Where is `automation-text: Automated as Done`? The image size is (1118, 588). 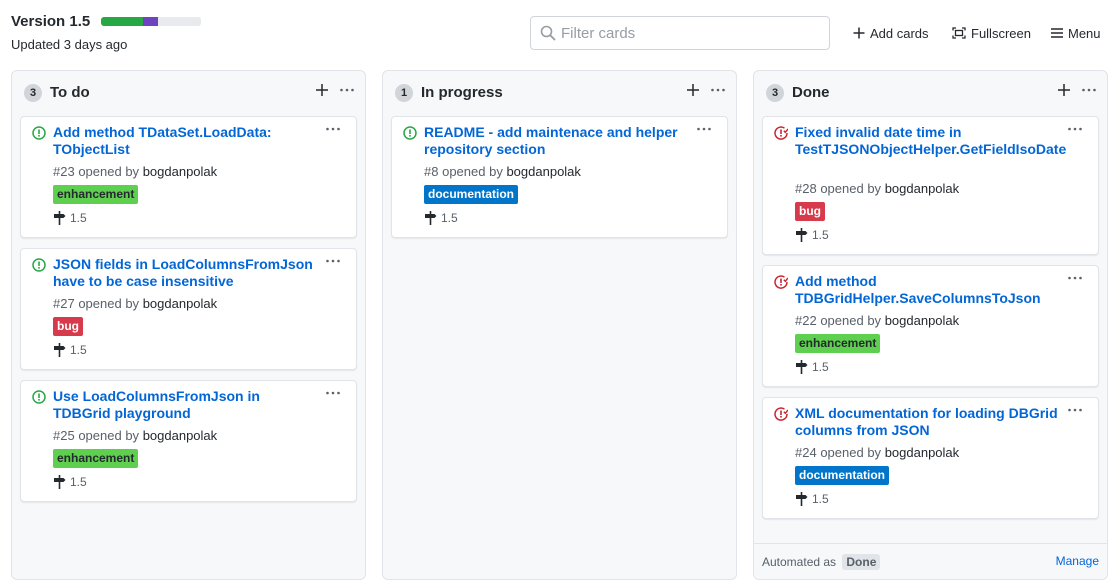 automation-text: Automated as Done is located at coordinates (821, 562).